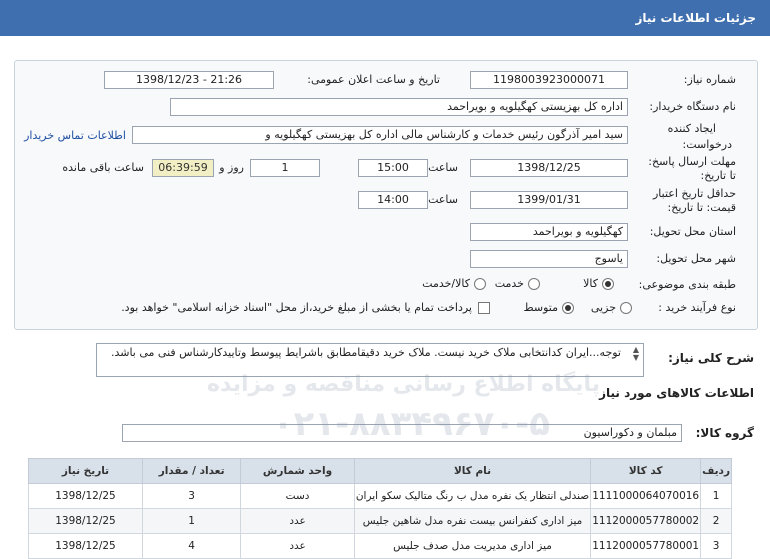 Image resolution: width=770 pixels, height=559 pixels. What do you see at coordinates (472, 471) in the screenshot?
I see `col-item-name: نام کالا` at bounding box center [472, 471].